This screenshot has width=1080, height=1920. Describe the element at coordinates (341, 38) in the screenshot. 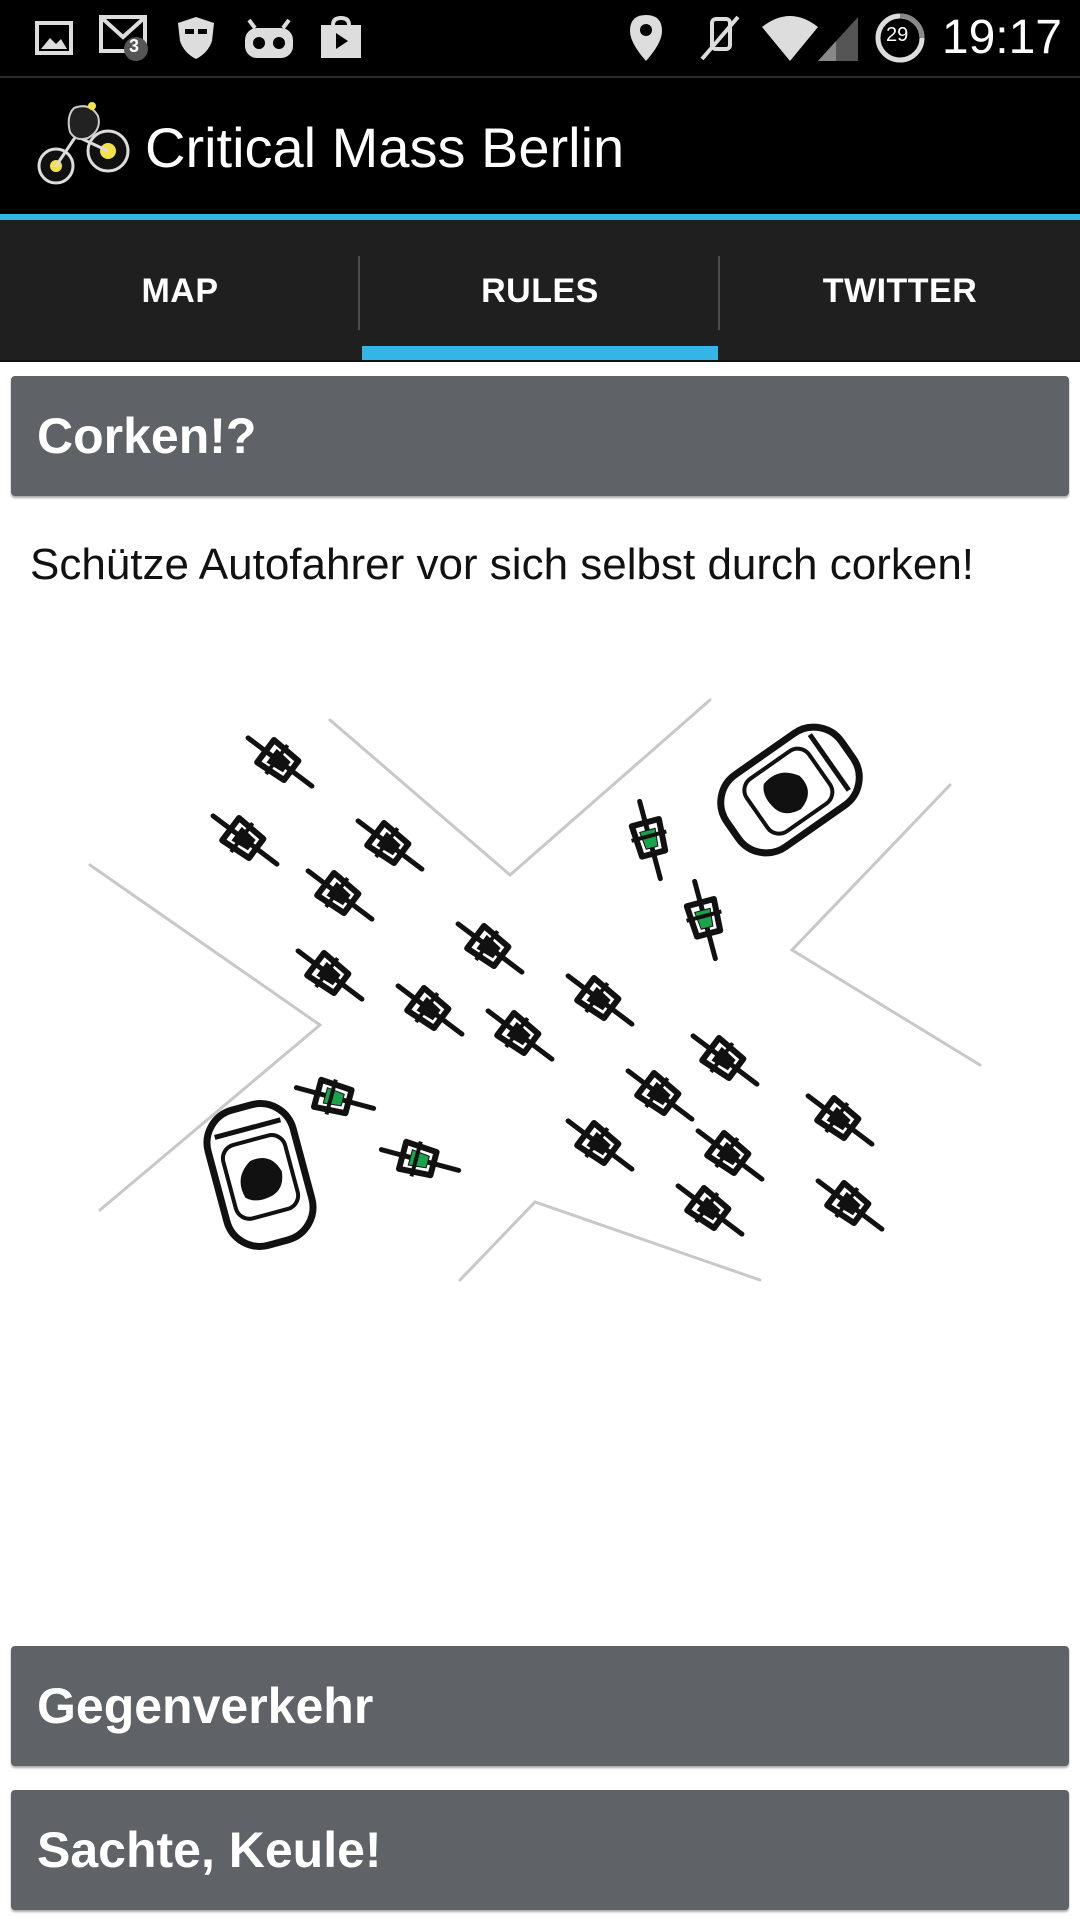

I see `shopping-bag-icon` at that location.